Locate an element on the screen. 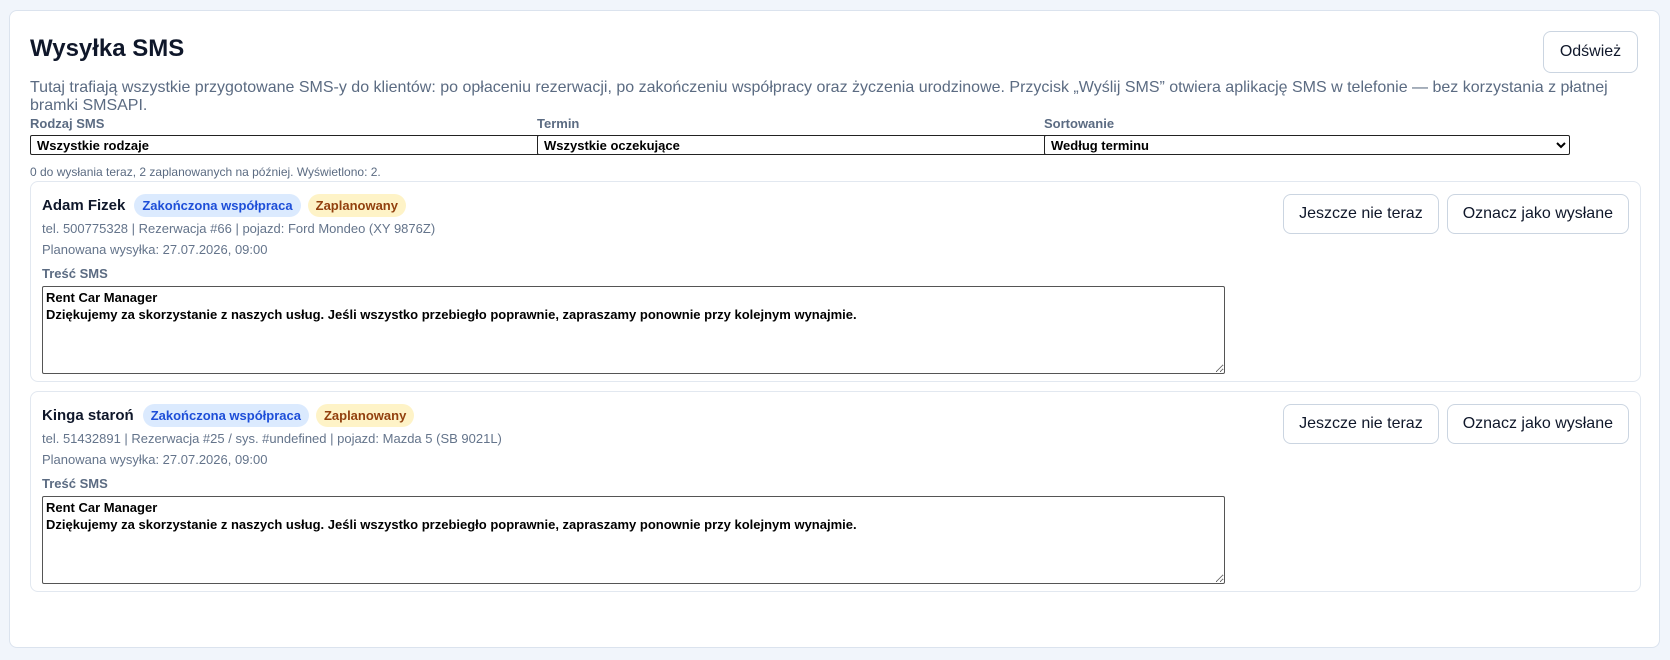  sms-type-select: Wszystkie rodzaje is located at coordinates (293, 145).